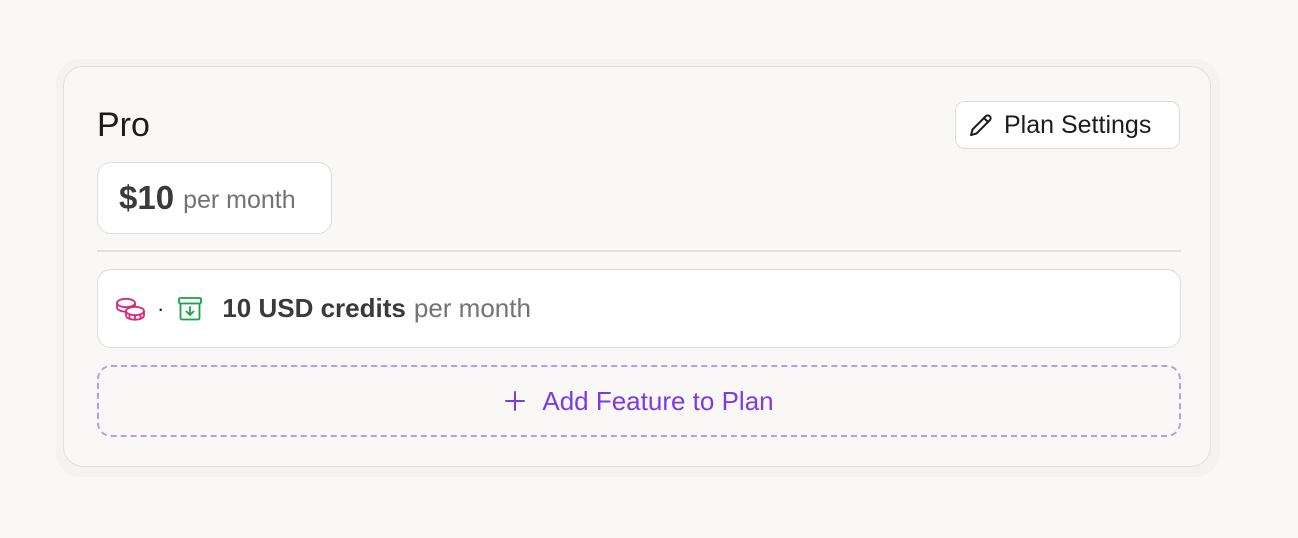 This screenshot has height=538, width=1298. Describe the element at coordinates (190, 309) in the screenshot. I see `archive-download-icon` at that location.